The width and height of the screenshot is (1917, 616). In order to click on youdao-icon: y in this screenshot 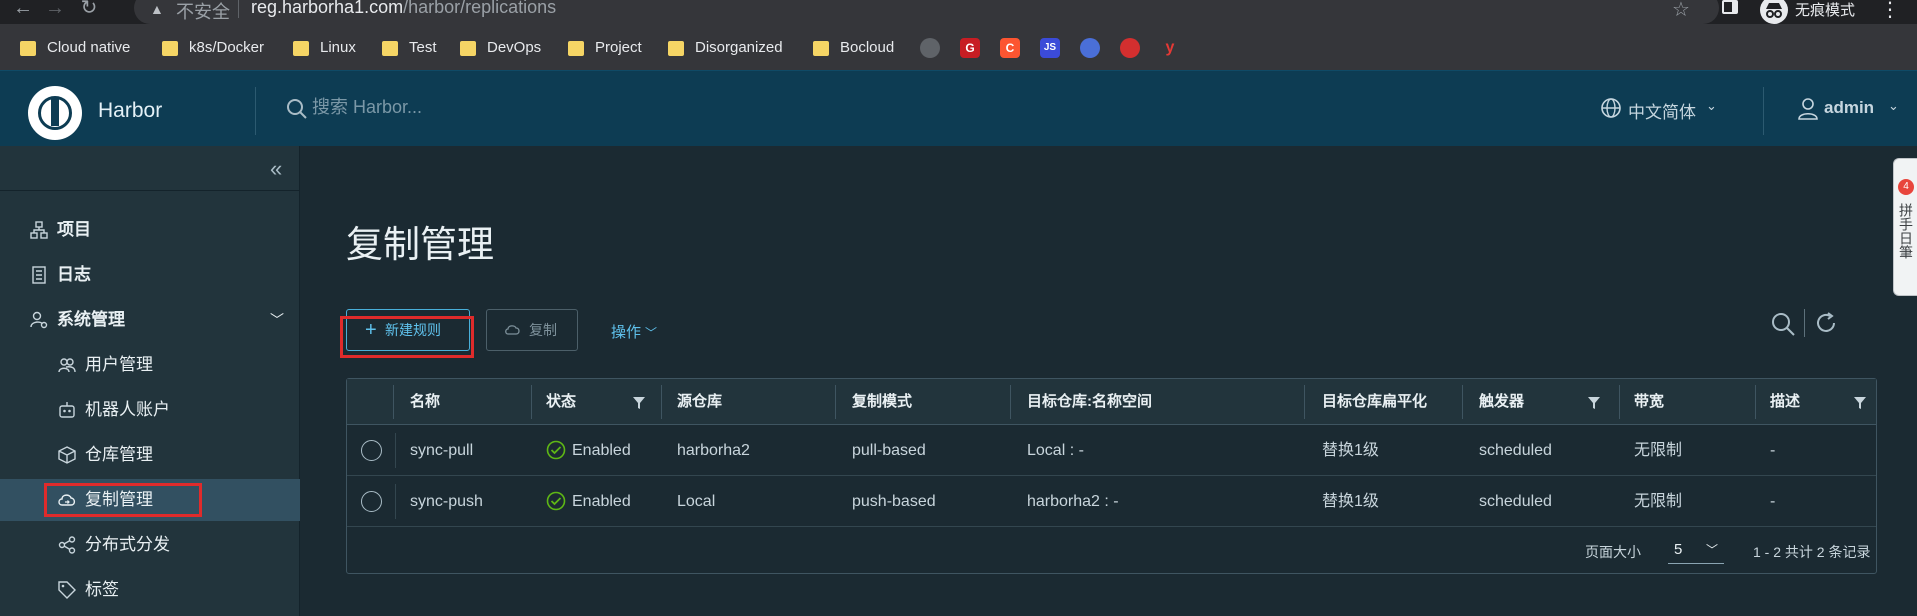, I will do `click(1170, 48)`.